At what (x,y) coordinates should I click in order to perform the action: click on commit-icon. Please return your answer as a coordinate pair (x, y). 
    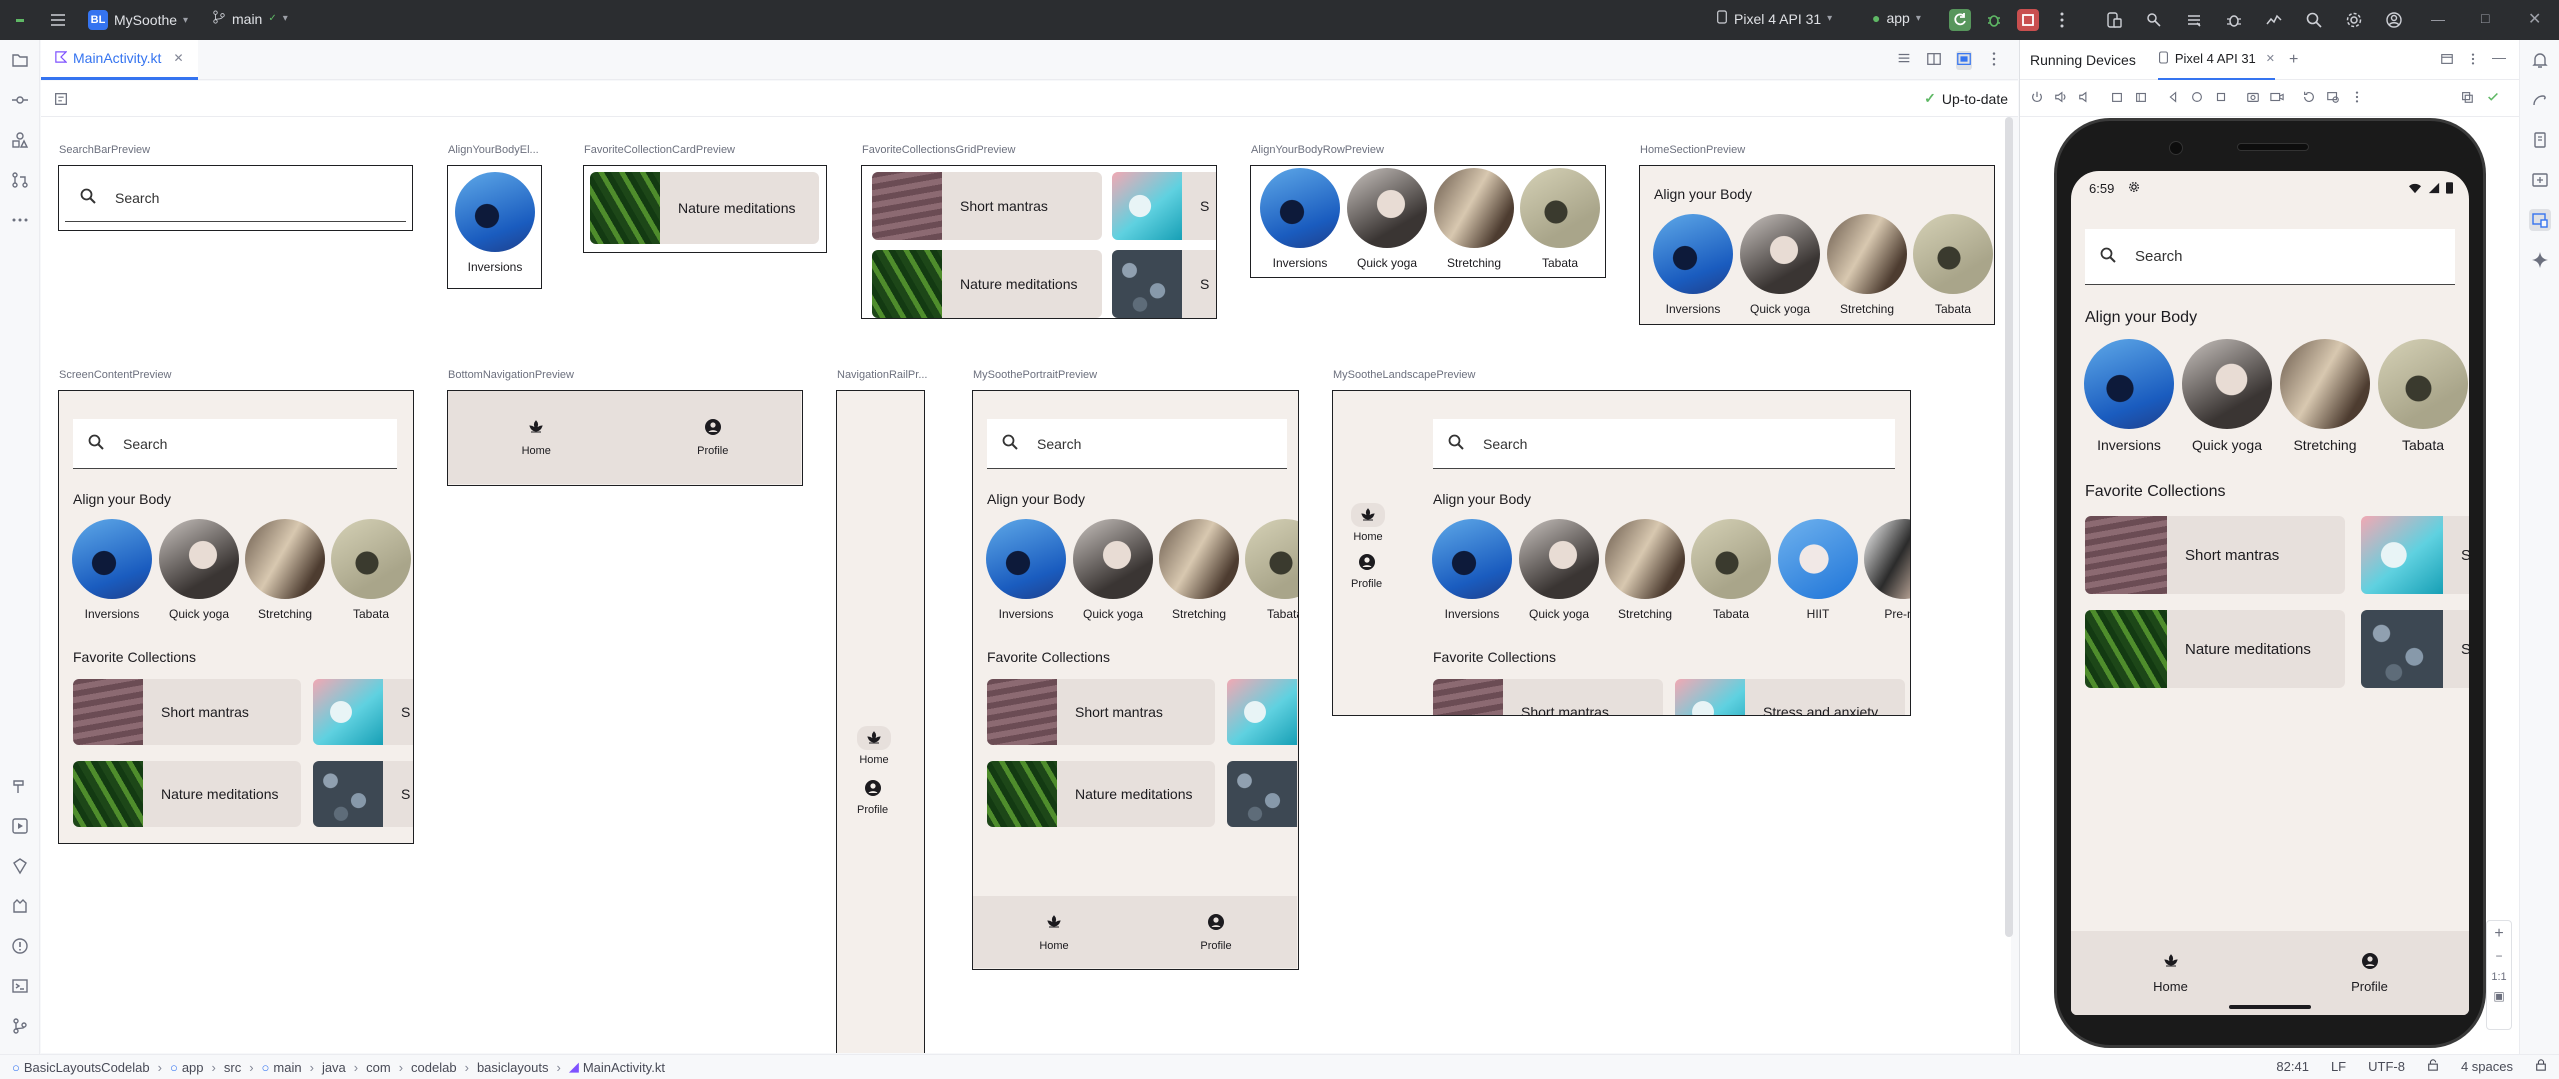
    Looking at the image, I should click on (20, 100).